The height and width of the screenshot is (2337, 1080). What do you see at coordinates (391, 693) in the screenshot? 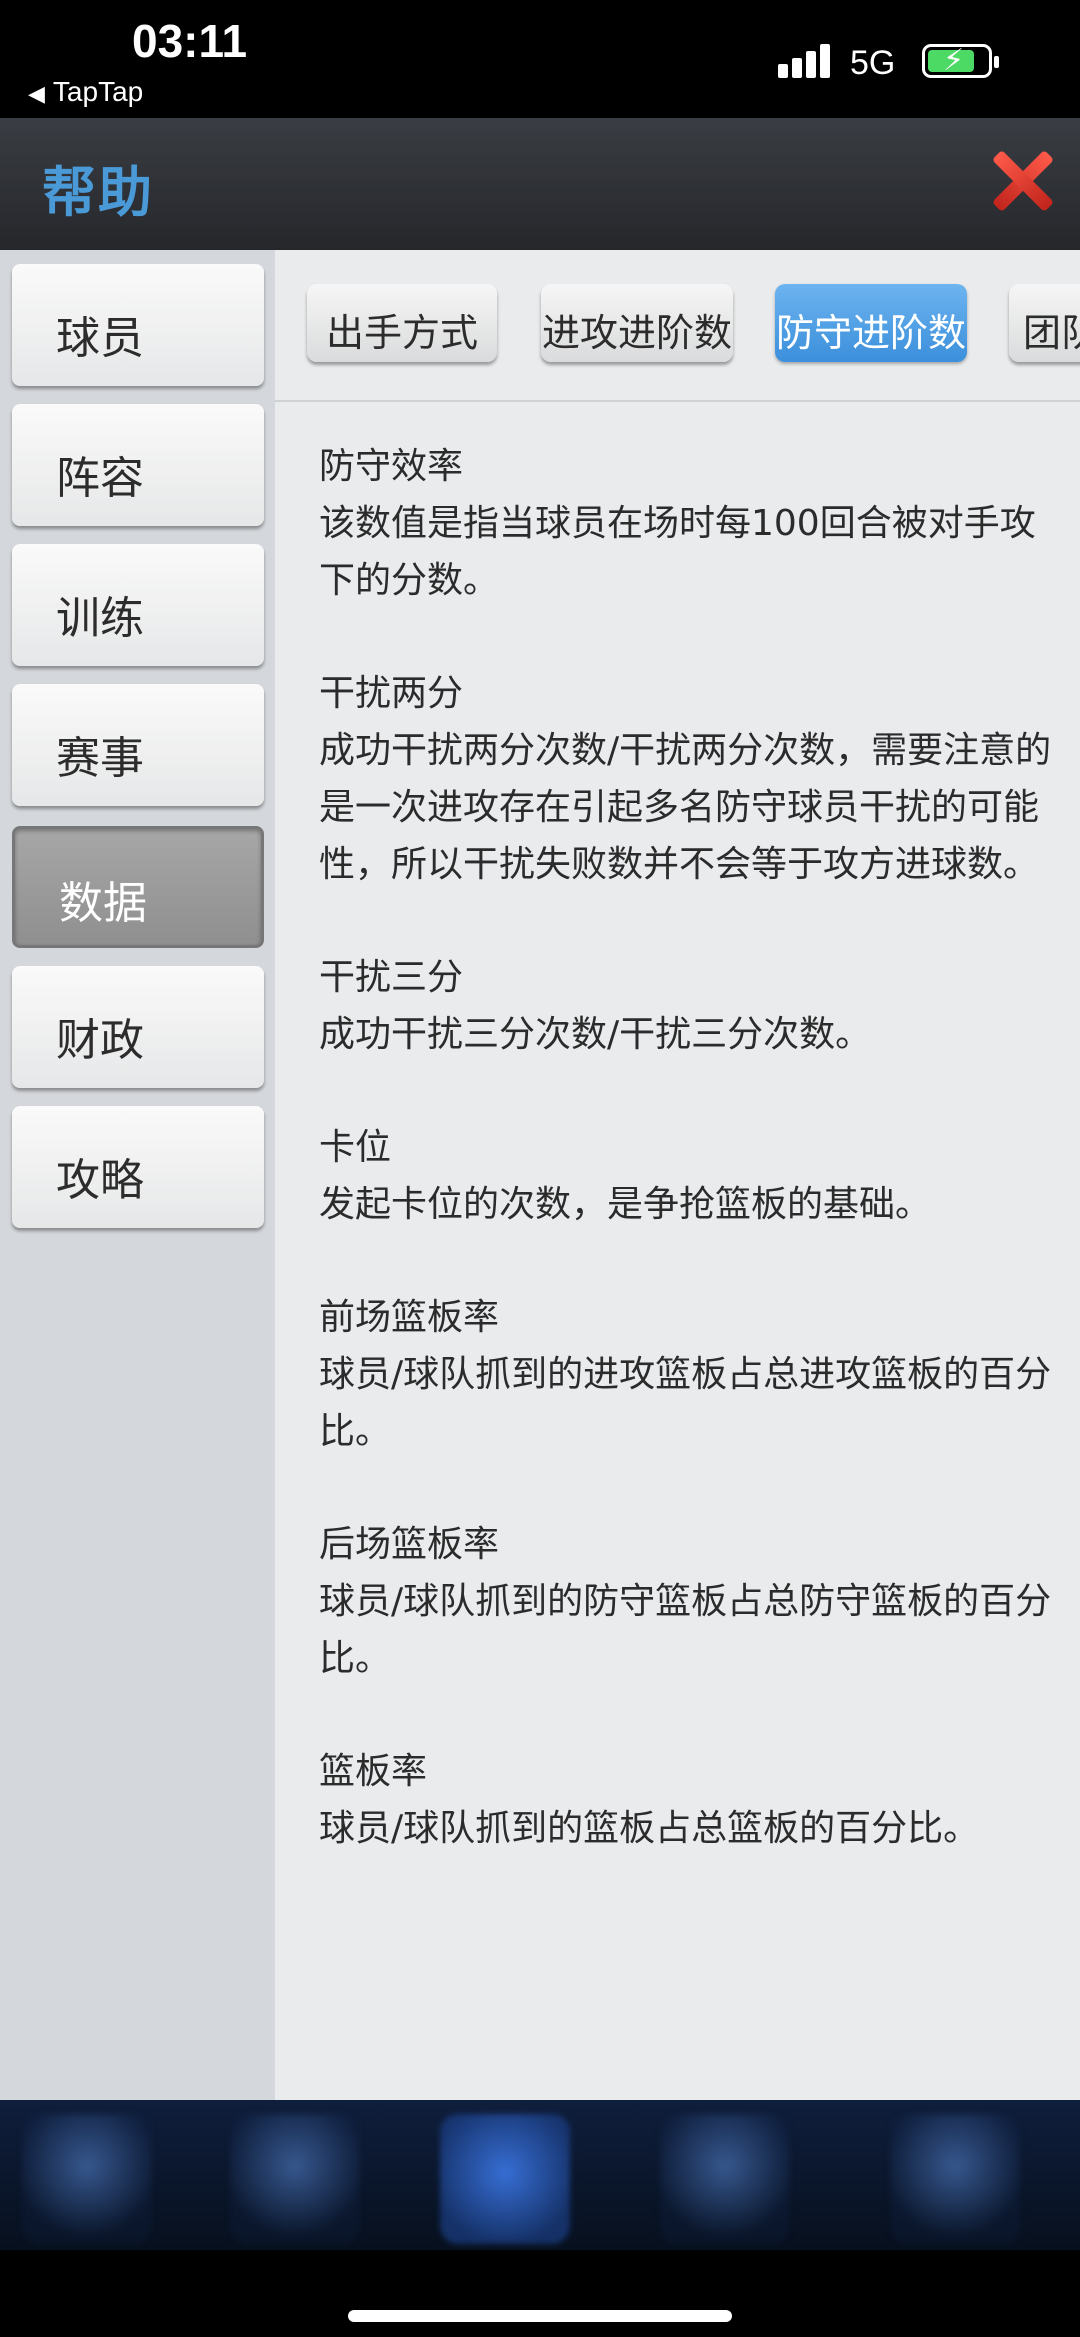
I see `stat-title: 干扰两分` at bounding box center [391, 693].